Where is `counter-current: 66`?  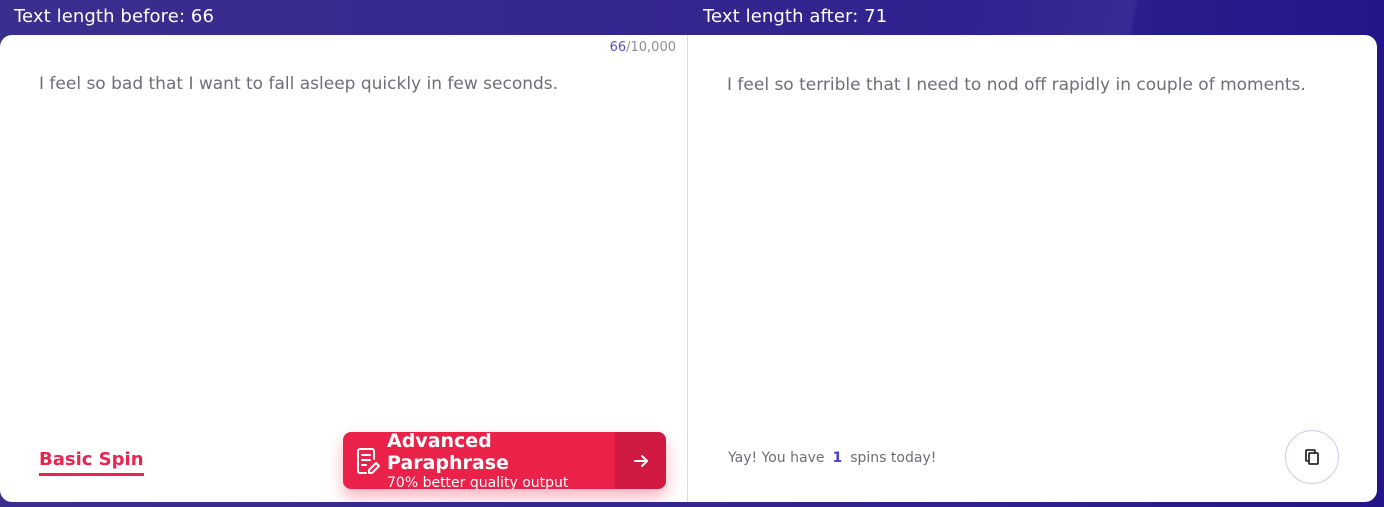
counter-current: 66 is located at coordinates (618, 47).